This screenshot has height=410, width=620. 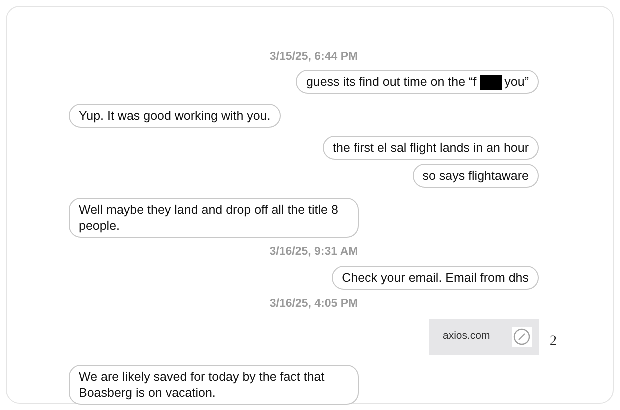 What do you see at coordinates (475, 176) in the screenshot?
I see `sent-message: so says flightaware` at bounding box center [475, 176].